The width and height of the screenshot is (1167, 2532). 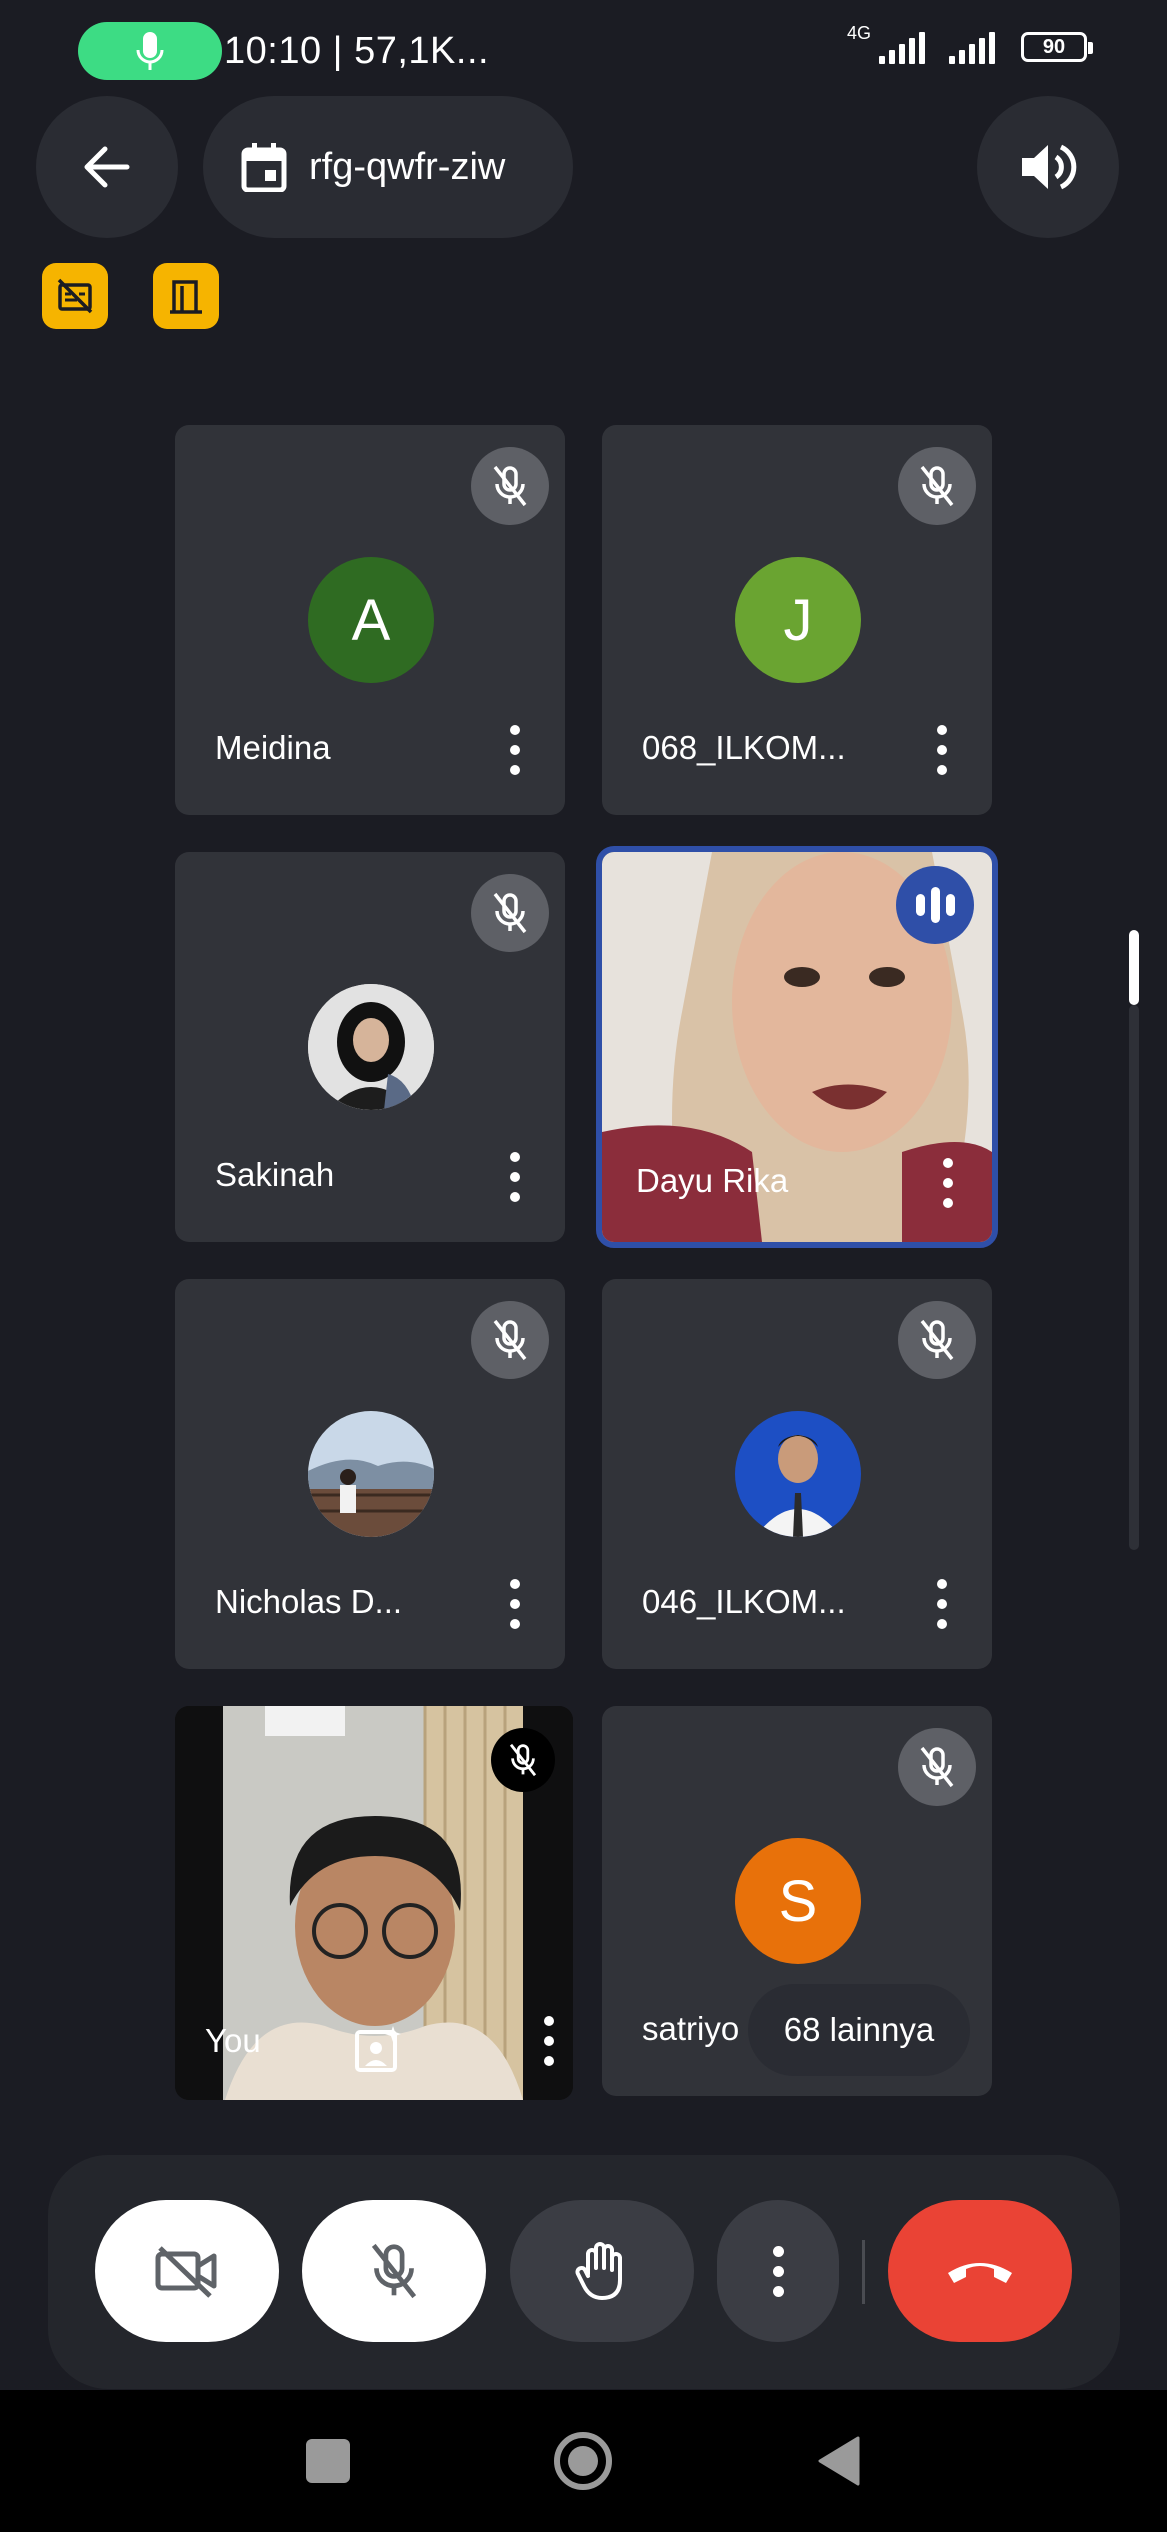 I want to click on meeting-info-button: rfg-qwfr-ziw, so click(x=388, y=167).